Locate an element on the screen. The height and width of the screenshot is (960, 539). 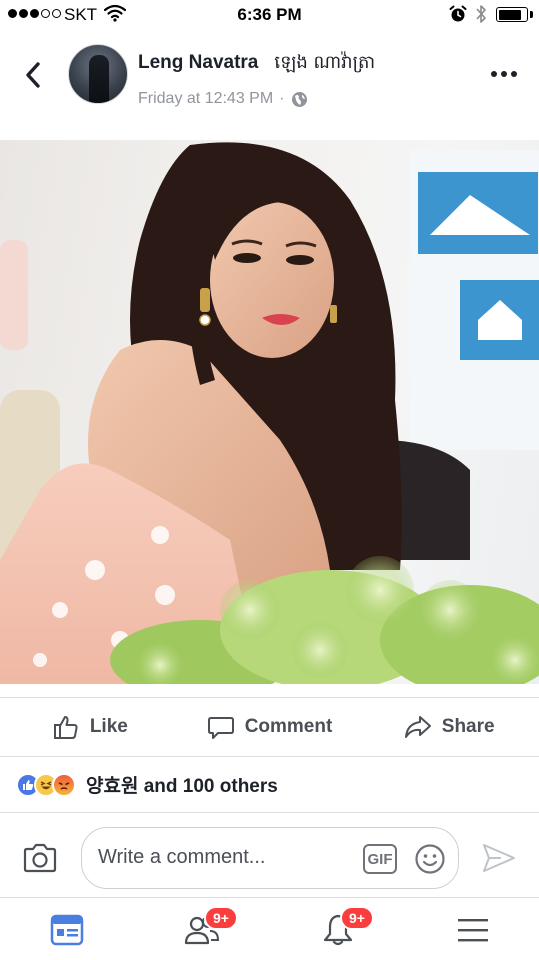
friend-requests-badge: 9+ is located at coordinates (221, 918).